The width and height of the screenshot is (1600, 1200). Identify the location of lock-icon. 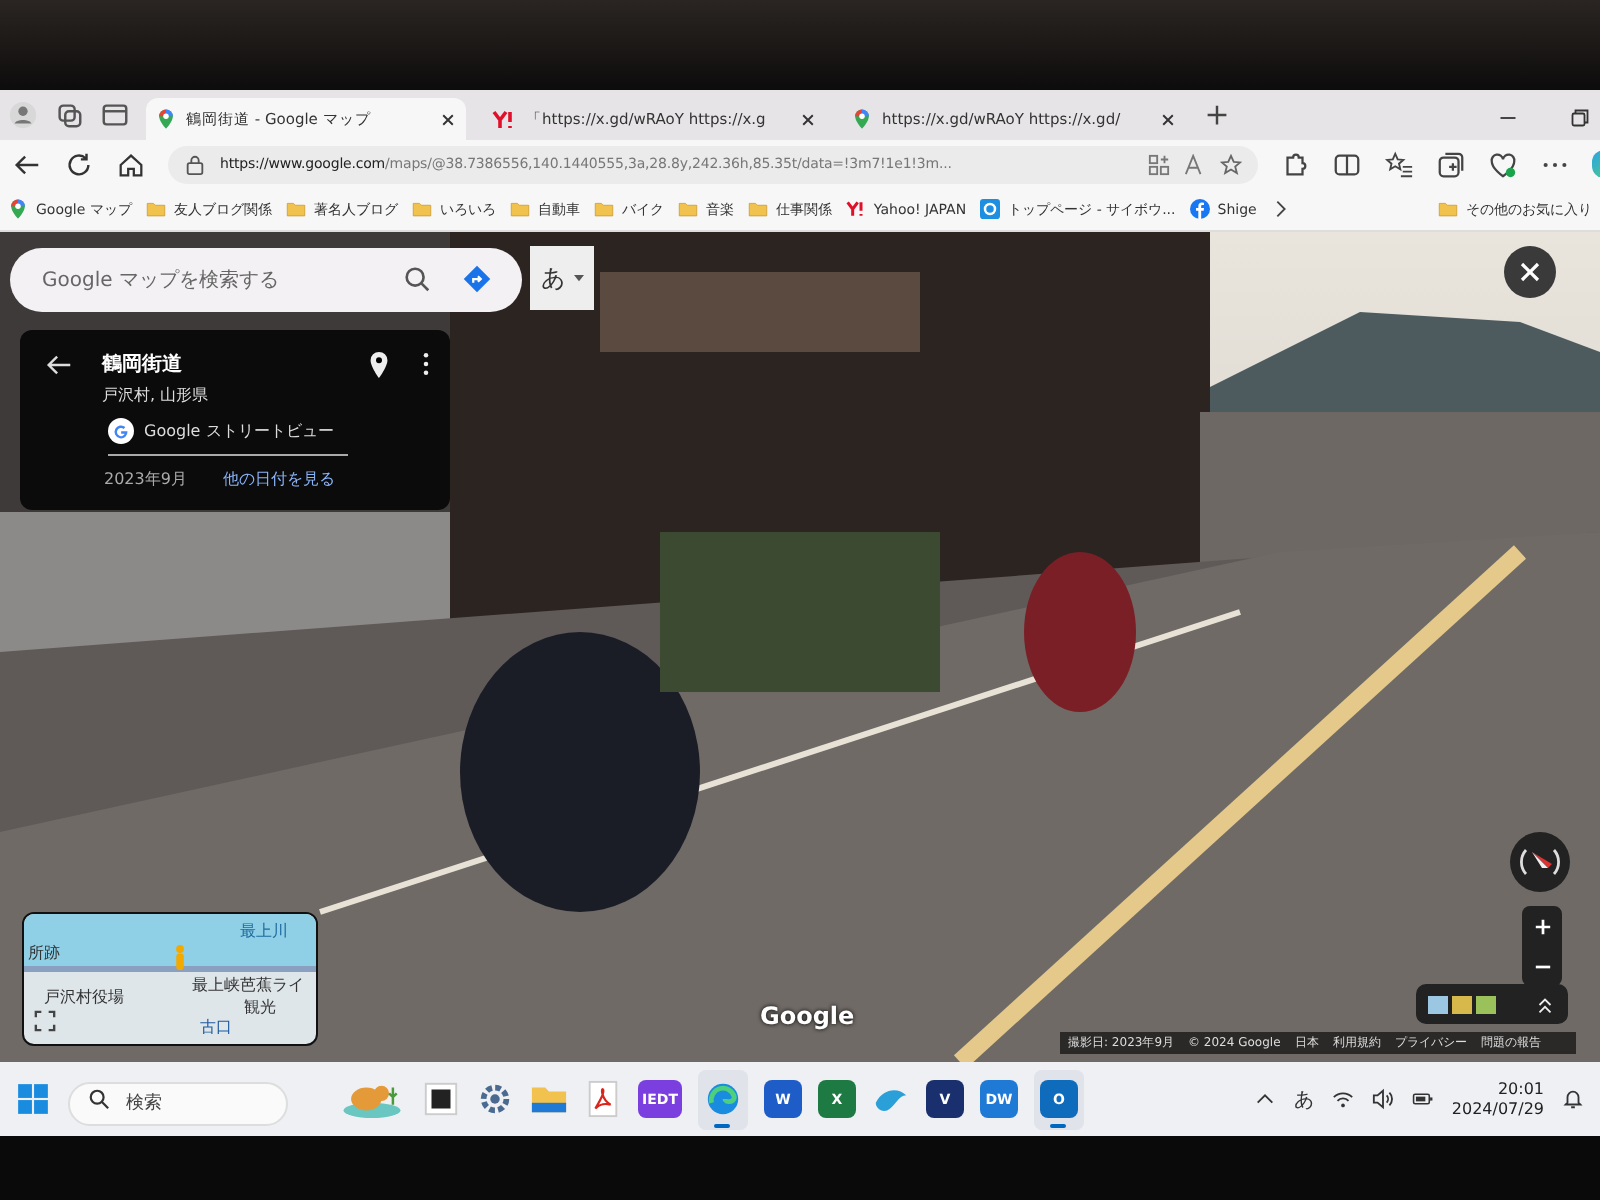
(195, 164).